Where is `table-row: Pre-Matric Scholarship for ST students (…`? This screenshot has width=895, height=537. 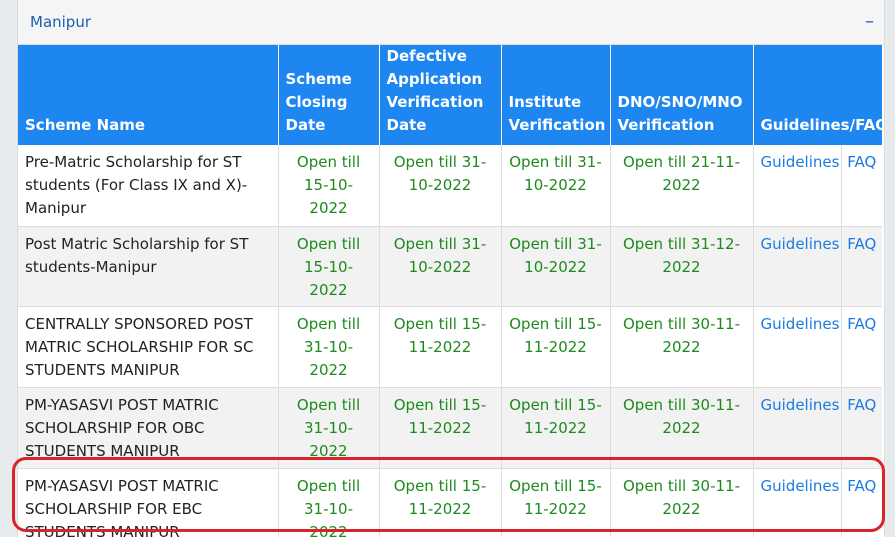 table-row: Pre-Matric Scholarship for ST students (… is located at coordinates (450, 186).